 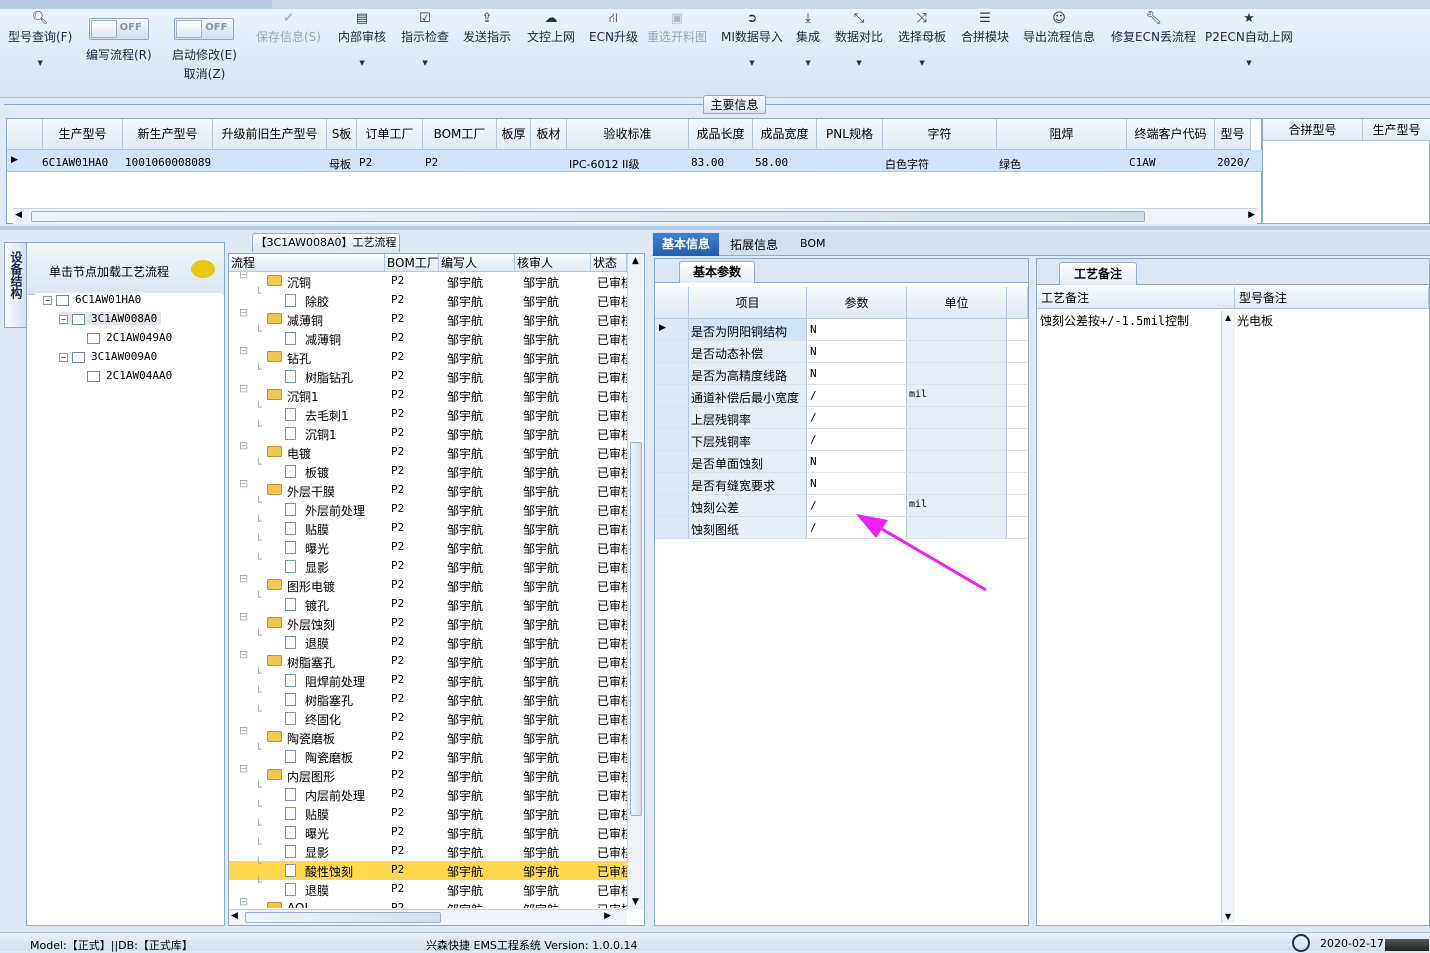 What do you see at coordinates (551, 27) in the screenshot?
I see `doc-online-button: ☁ 文控上网` at bounding box center [551, 27].